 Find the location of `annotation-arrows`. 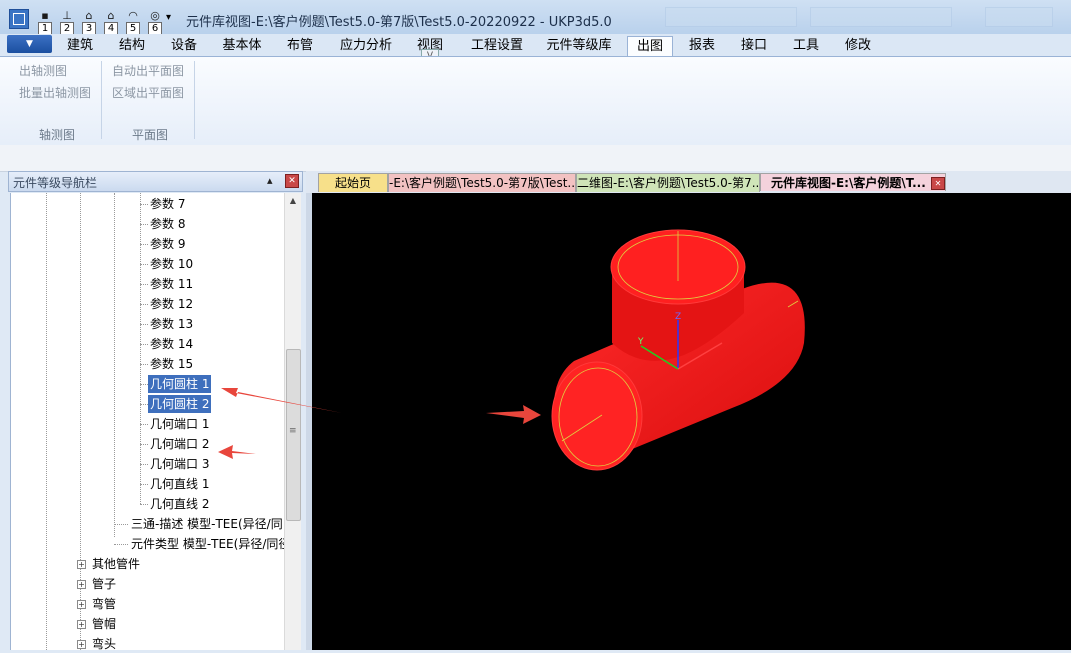

annotation-arrows is located at coordinates (379, 423).